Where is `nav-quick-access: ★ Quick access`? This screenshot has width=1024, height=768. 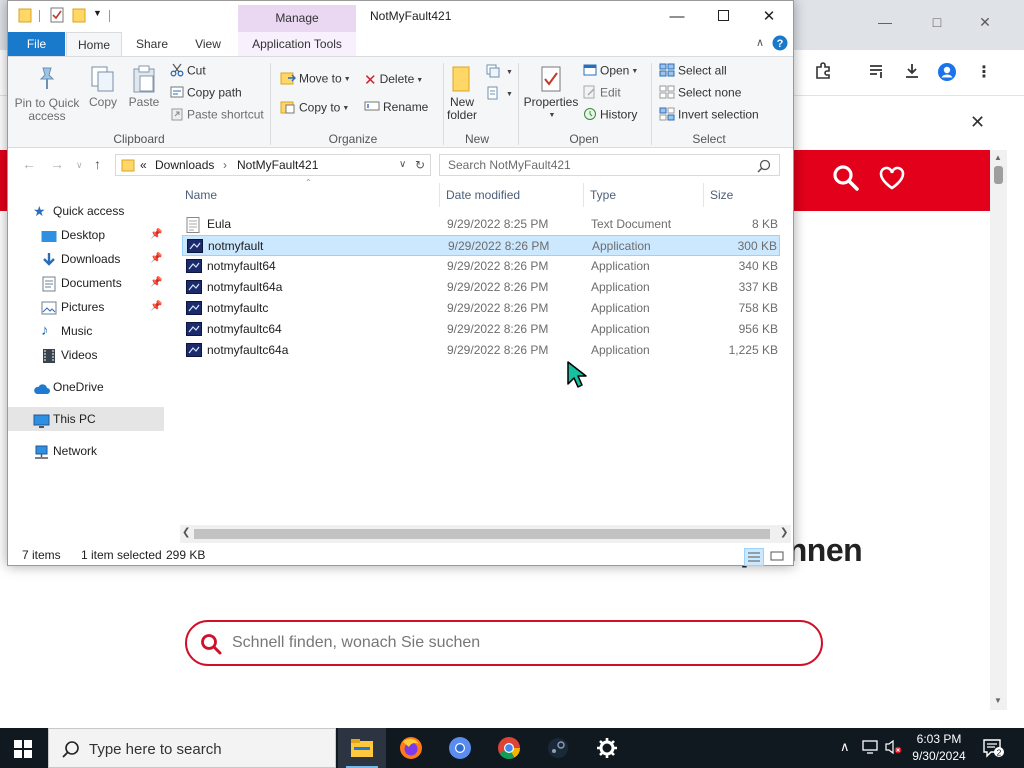
nav-quick-access: ★ Quick access is located at coordinates (86, 211).